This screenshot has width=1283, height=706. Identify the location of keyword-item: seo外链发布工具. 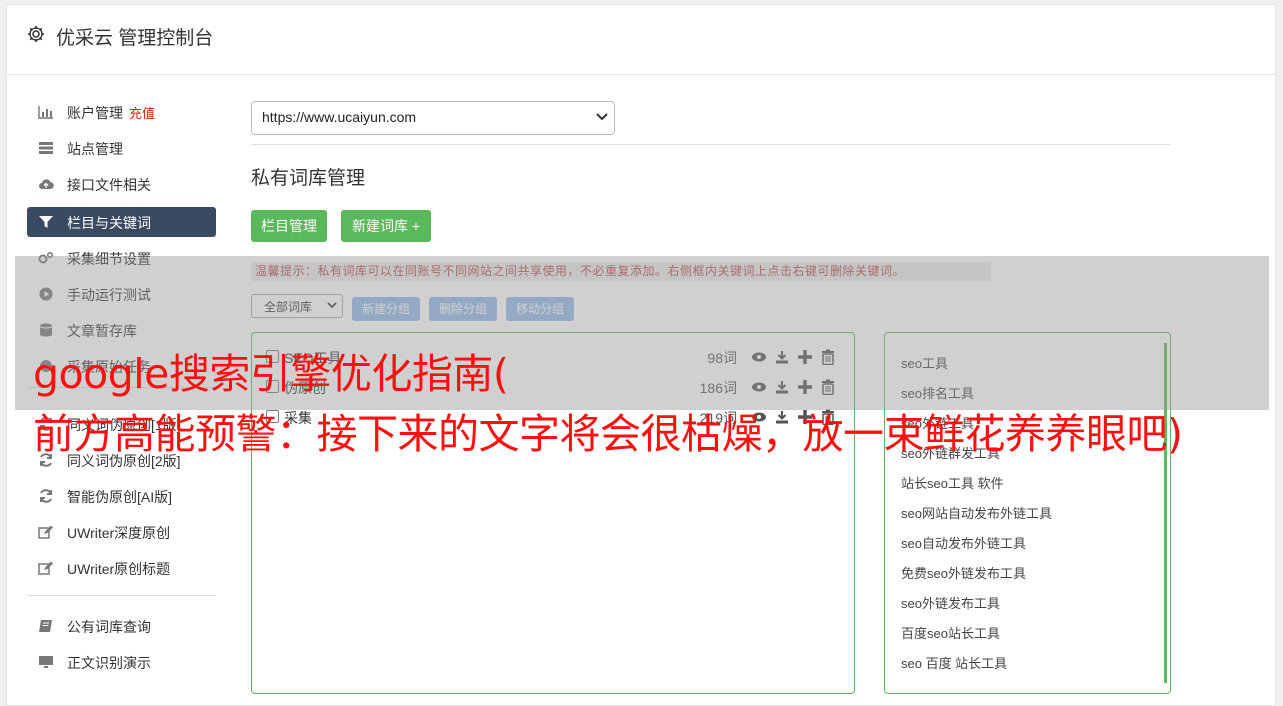
(950, 602).